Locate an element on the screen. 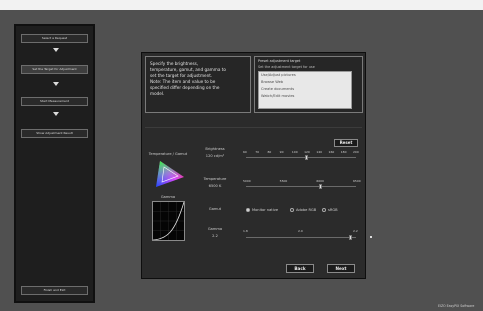 This screenshot has width=483, height=311. scale-tick-label: 180 is located at coordinates (343, 152).